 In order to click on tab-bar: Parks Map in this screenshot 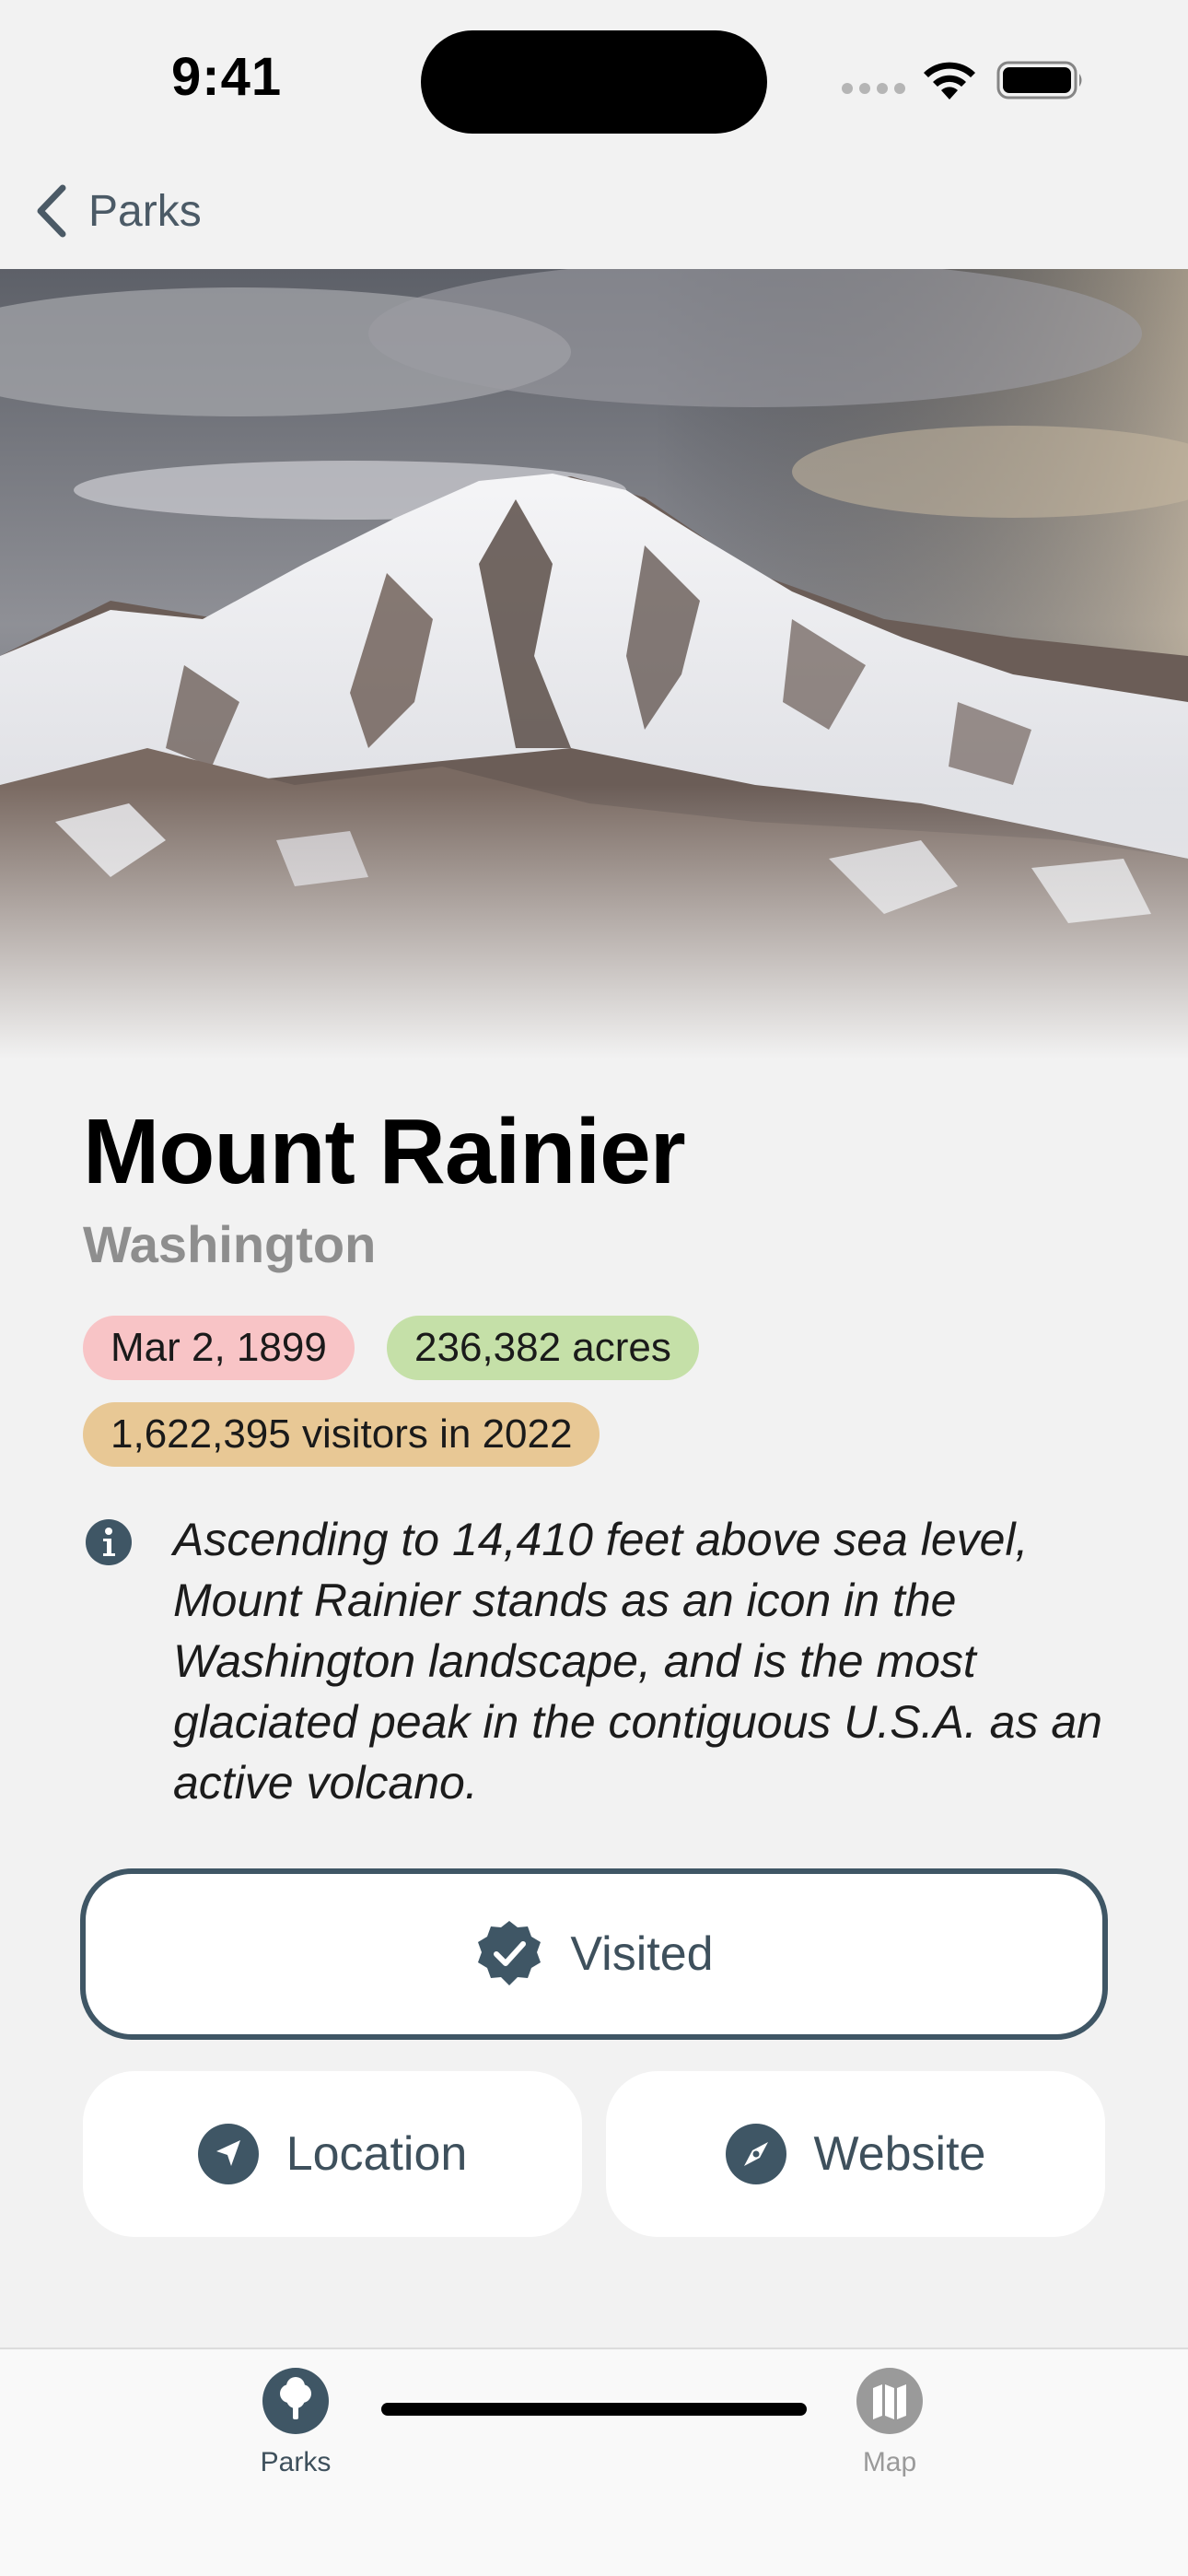, I will do `click(594, 2462)`.